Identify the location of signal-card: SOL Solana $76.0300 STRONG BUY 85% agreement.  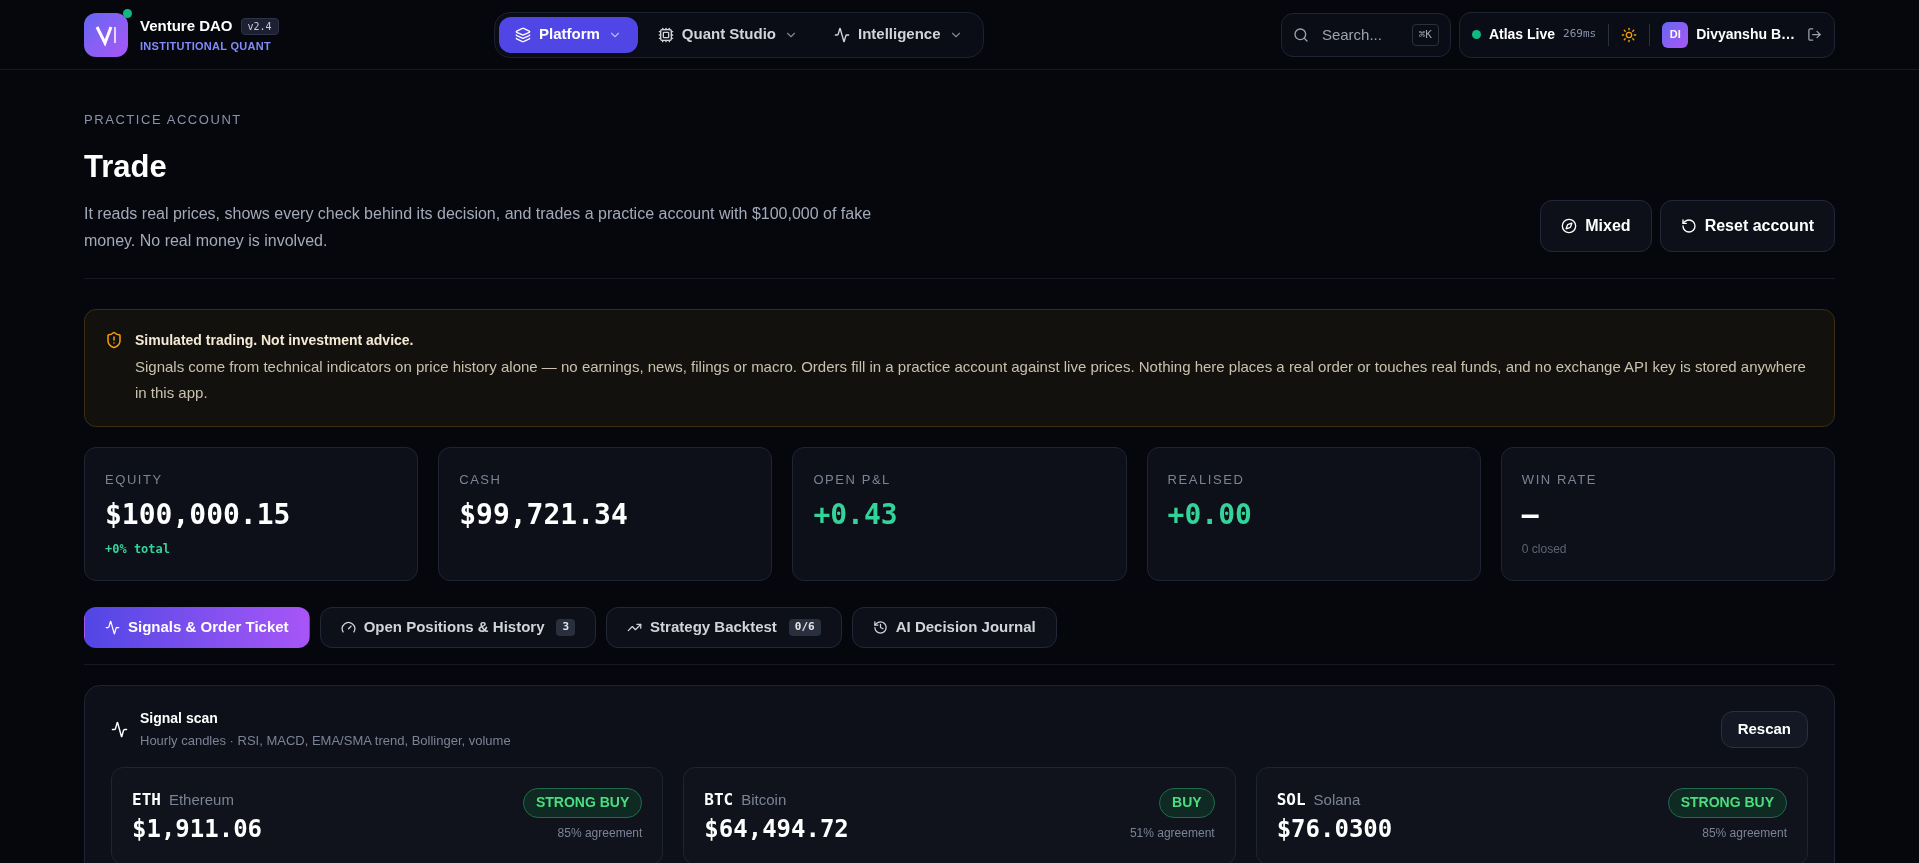
(1531, 814).